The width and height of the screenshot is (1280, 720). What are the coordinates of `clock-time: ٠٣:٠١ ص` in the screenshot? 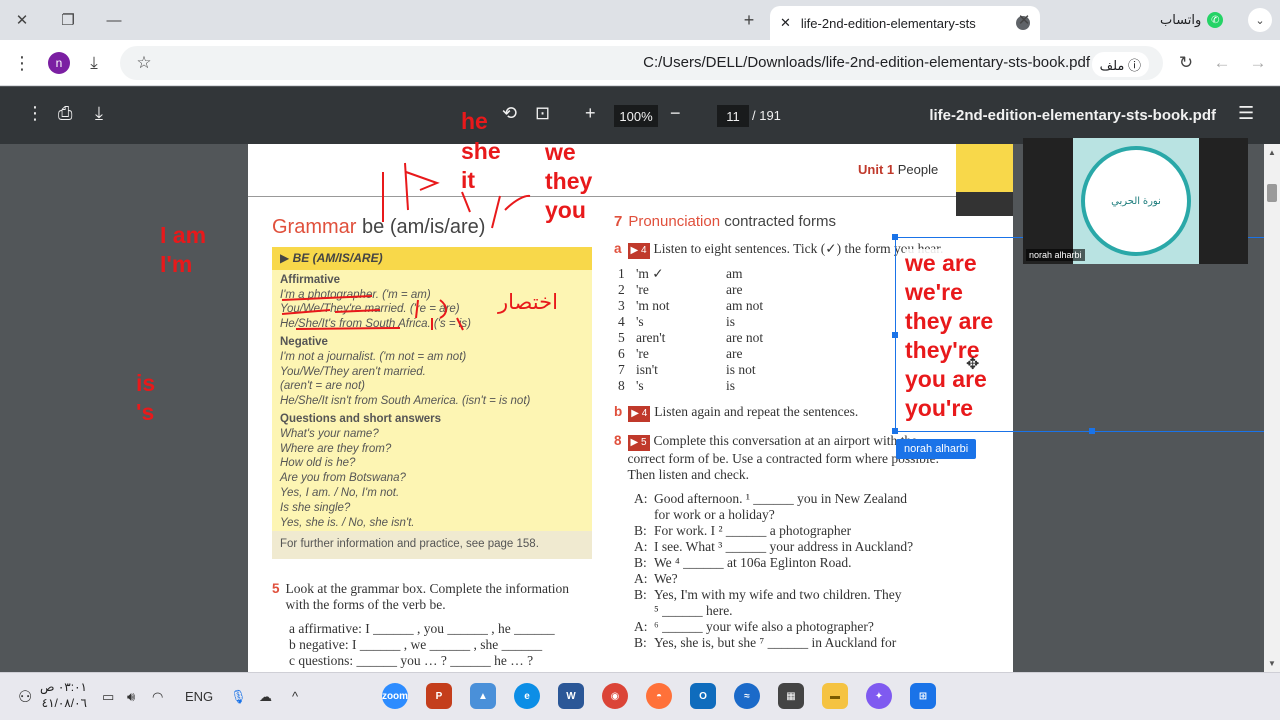 It's located at (63, 687).